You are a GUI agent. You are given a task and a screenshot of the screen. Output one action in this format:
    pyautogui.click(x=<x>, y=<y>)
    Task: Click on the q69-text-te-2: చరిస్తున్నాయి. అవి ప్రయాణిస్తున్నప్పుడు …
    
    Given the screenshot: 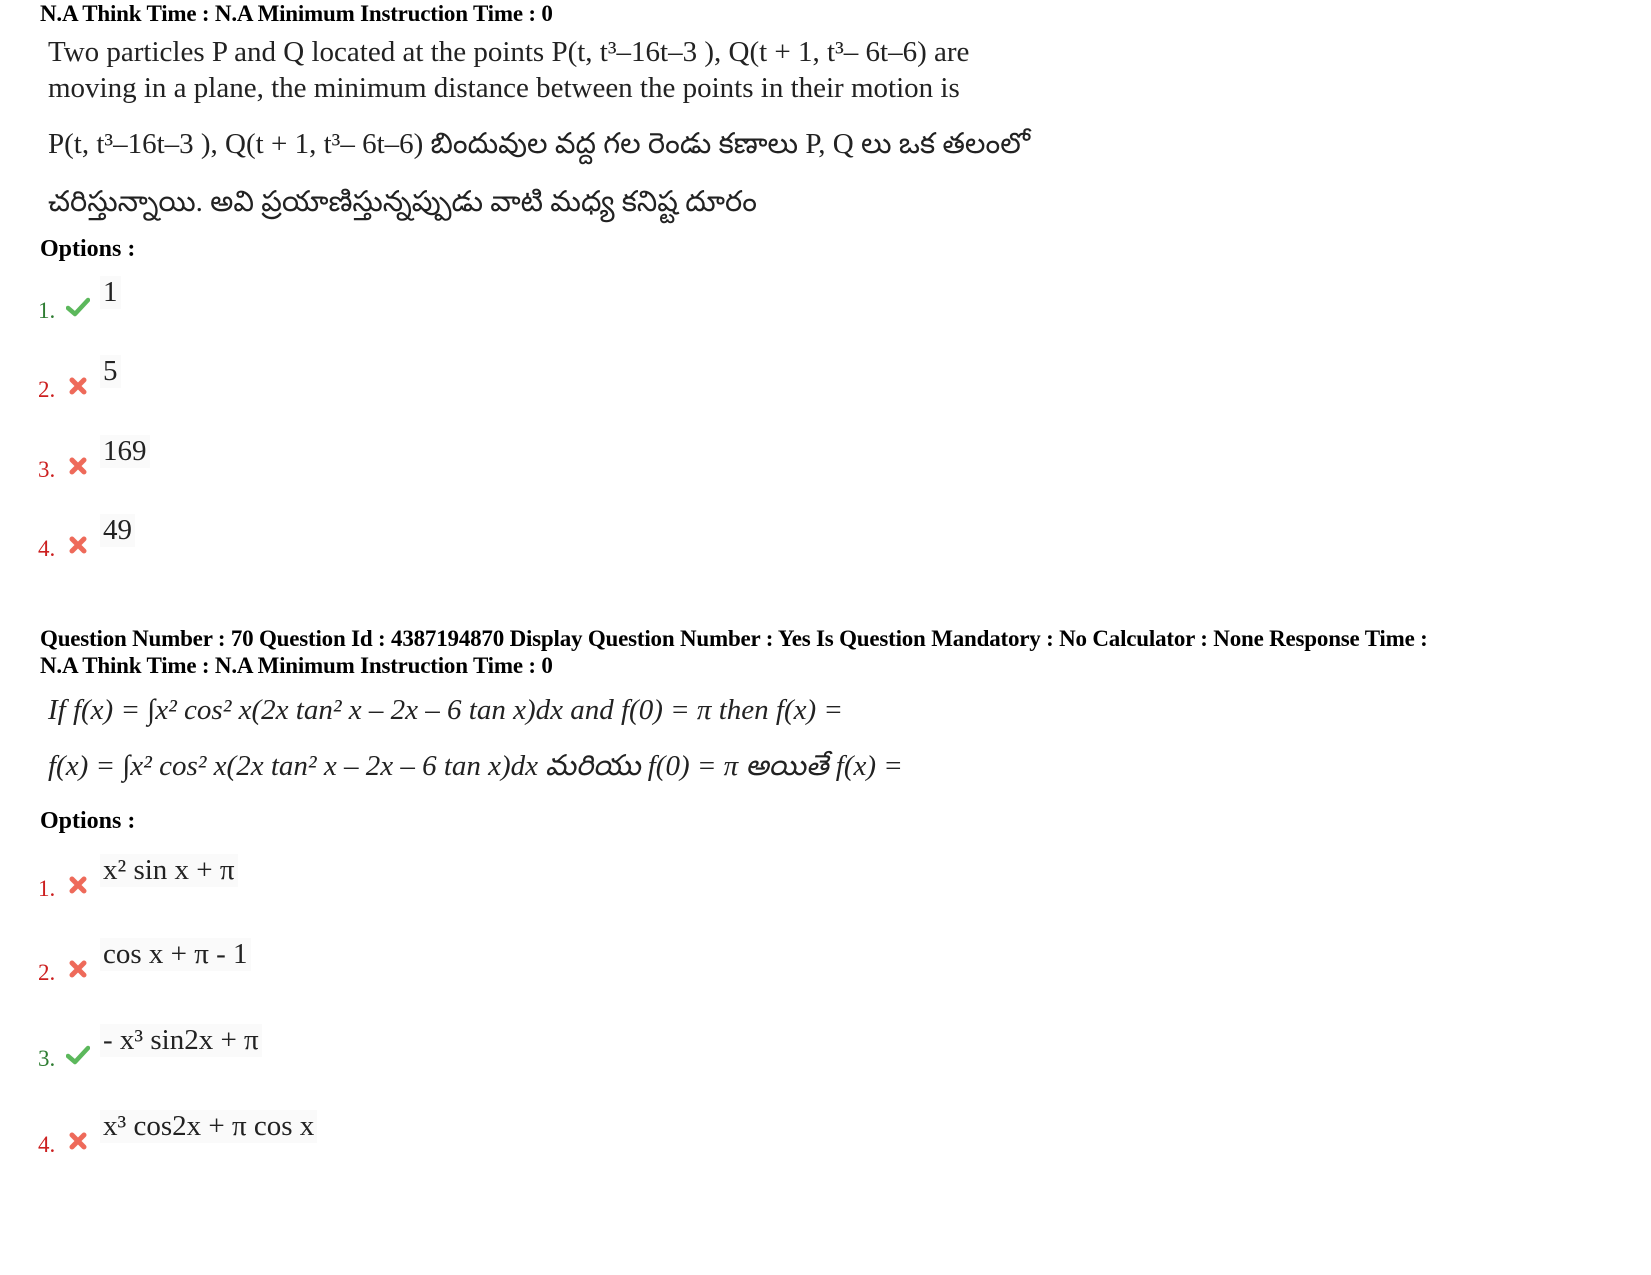 What is the action you would take?
    pyautogui.click(x=402, y=202)
    